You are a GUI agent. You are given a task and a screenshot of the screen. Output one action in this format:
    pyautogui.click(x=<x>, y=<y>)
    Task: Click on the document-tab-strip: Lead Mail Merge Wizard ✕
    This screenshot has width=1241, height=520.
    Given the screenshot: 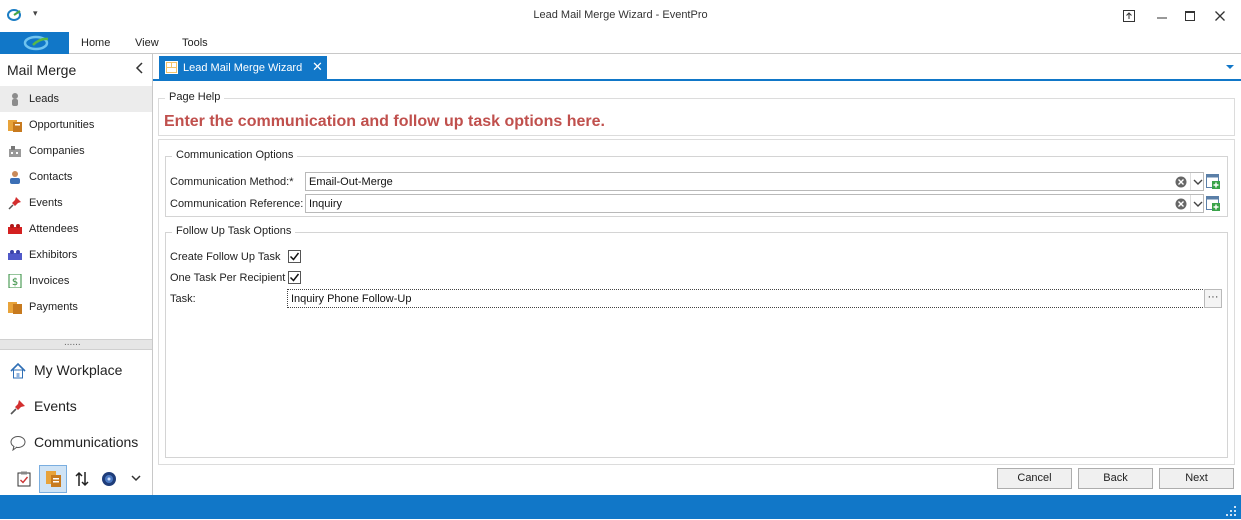 What is the action you would take?
    pyautogui.click(x=697, y=67)
    